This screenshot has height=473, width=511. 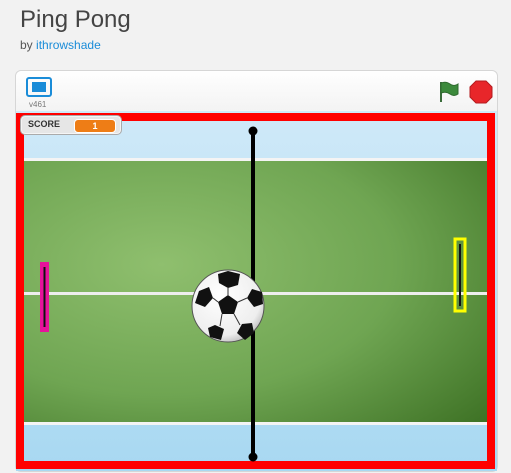 I want to click on top-field-line, so click(x=256, y=159).